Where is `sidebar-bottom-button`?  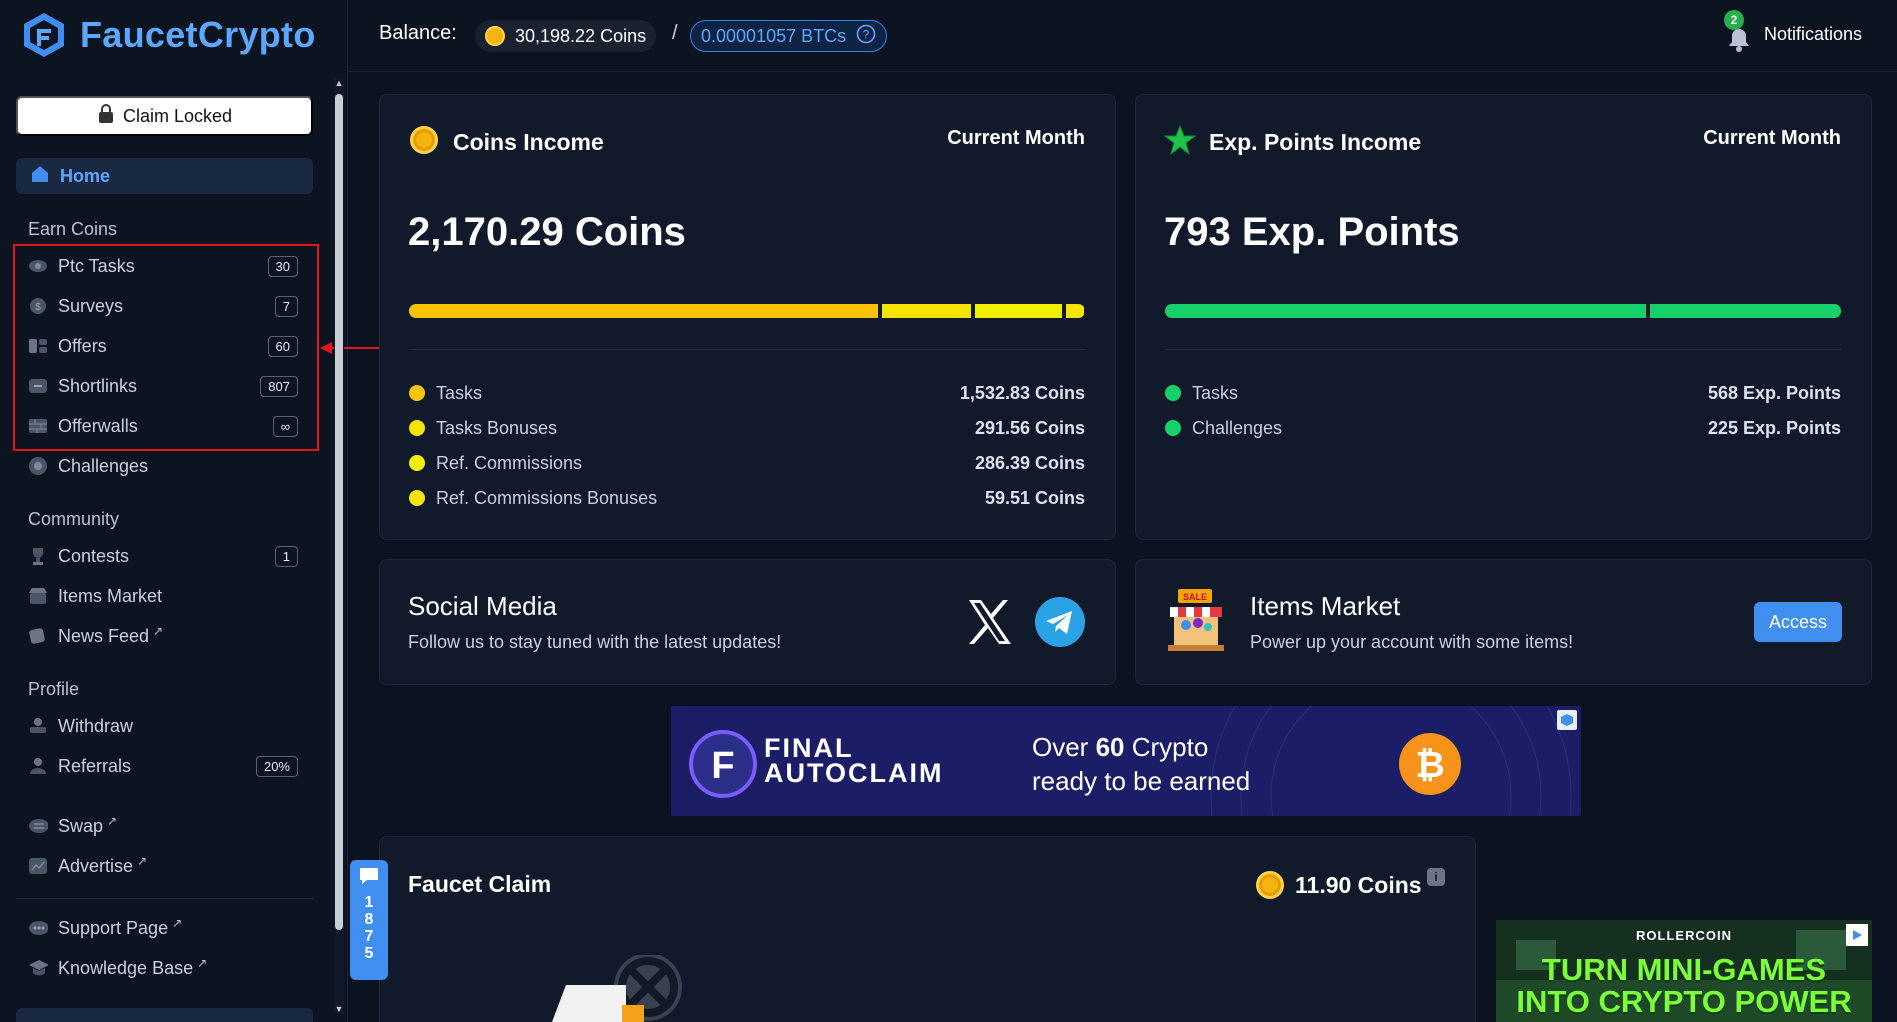
sidebar-bottom-button is located at coordinates (164, 1015).